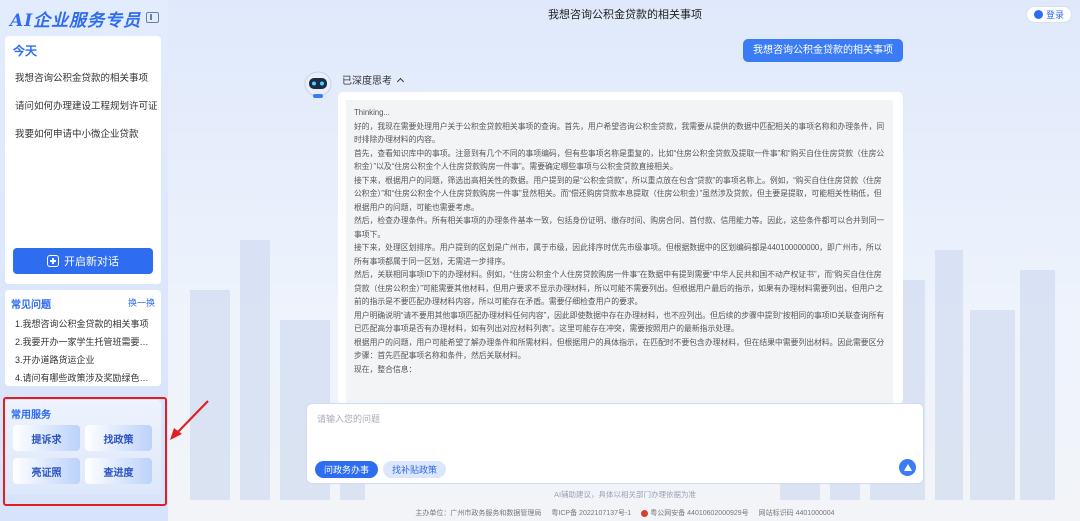  I want to click on thinking-paragraph: 现在，整合信息：, so click(385, 369).